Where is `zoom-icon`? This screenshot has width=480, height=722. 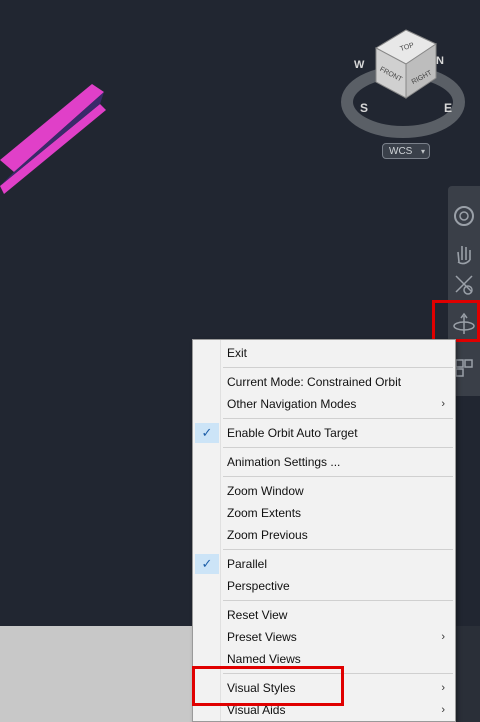 zoom-icon is located at coordinates (464, 284).